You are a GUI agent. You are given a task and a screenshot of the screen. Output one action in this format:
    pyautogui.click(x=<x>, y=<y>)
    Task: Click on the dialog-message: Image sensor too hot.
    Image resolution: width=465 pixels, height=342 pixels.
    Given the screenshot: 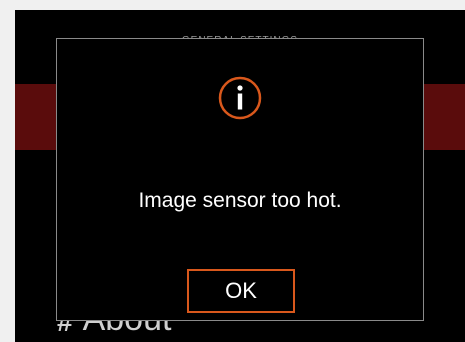 What is the action you would take?
    pyautogui.click(x=240, y=200)
    